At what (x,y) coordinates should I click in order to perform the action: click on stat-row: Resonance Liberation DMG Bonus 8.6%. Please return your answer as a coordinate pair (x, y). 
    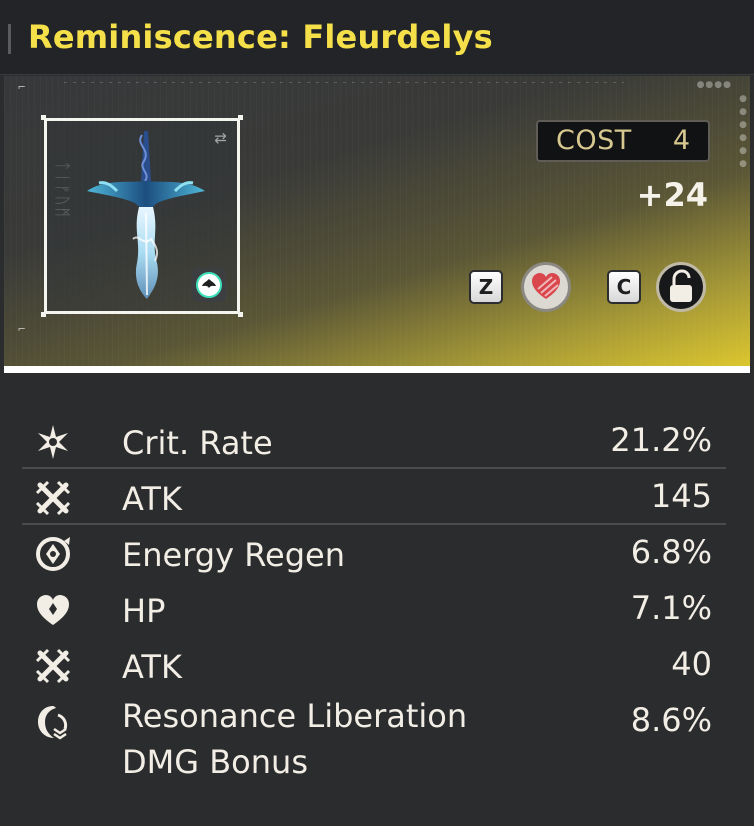
    Looking at the image, I should click on (374, 743).